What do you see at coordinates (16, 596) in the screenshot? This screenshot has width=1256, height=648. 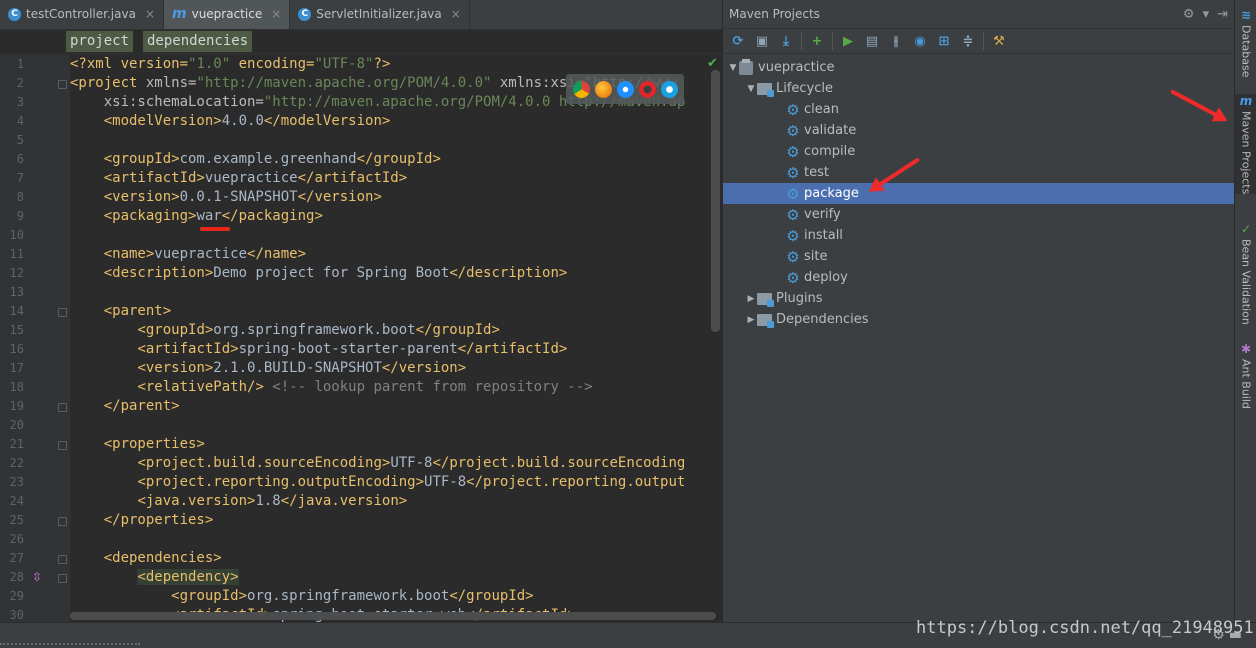 I see `line-number: 29` at bounding box center [16, 596].